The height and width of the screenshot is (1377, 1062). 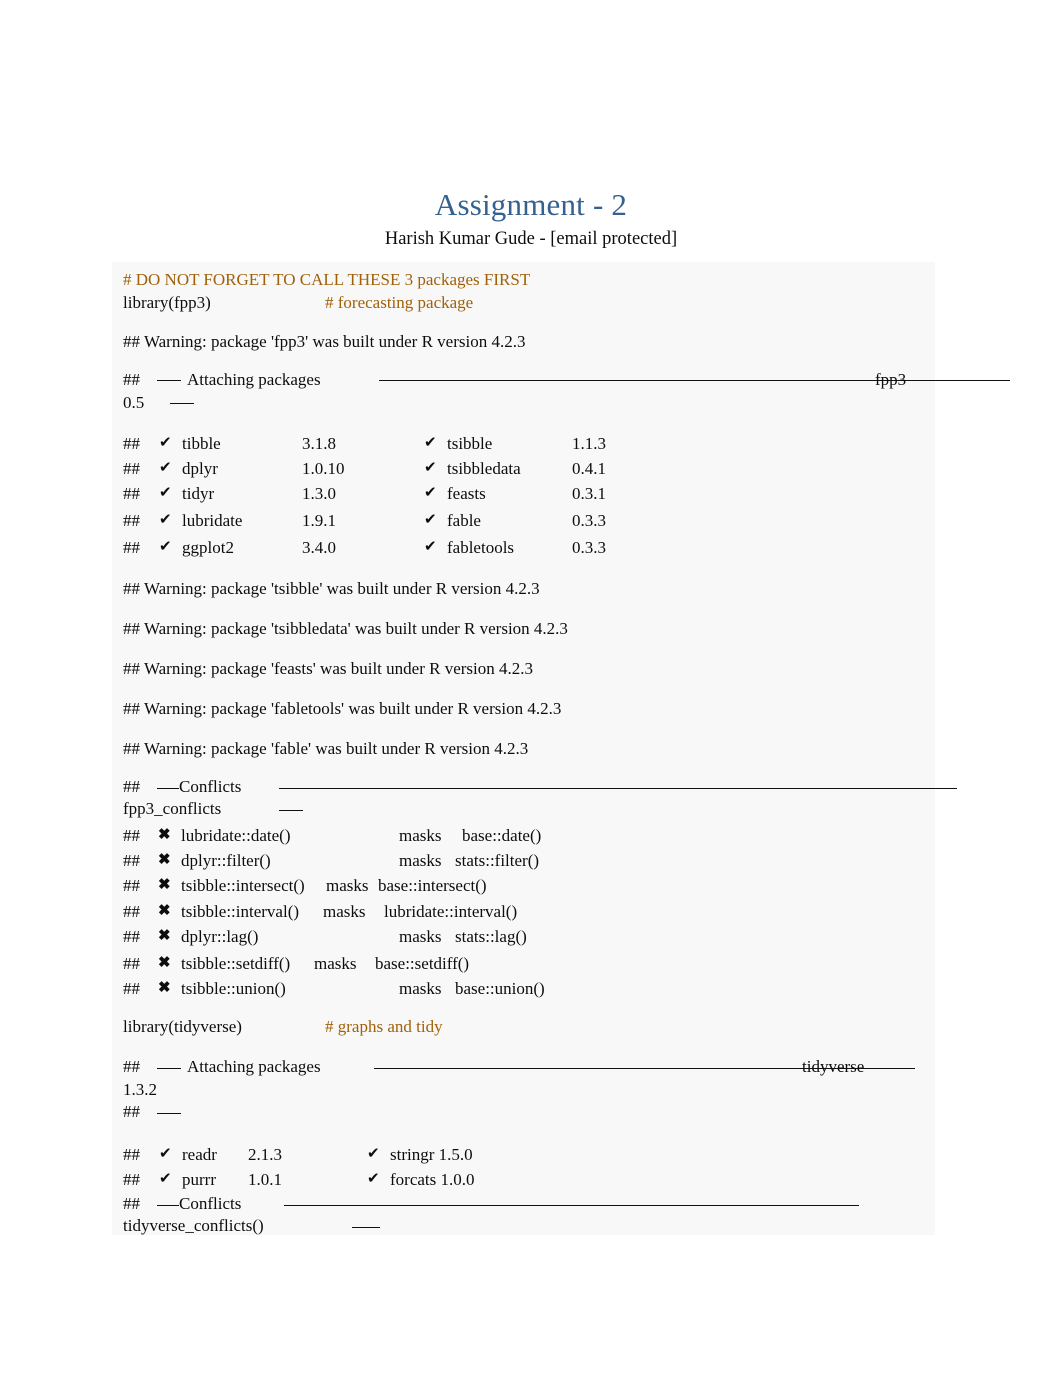 I want to click on package-version: 3.4.0, so click(x=319, y=547).